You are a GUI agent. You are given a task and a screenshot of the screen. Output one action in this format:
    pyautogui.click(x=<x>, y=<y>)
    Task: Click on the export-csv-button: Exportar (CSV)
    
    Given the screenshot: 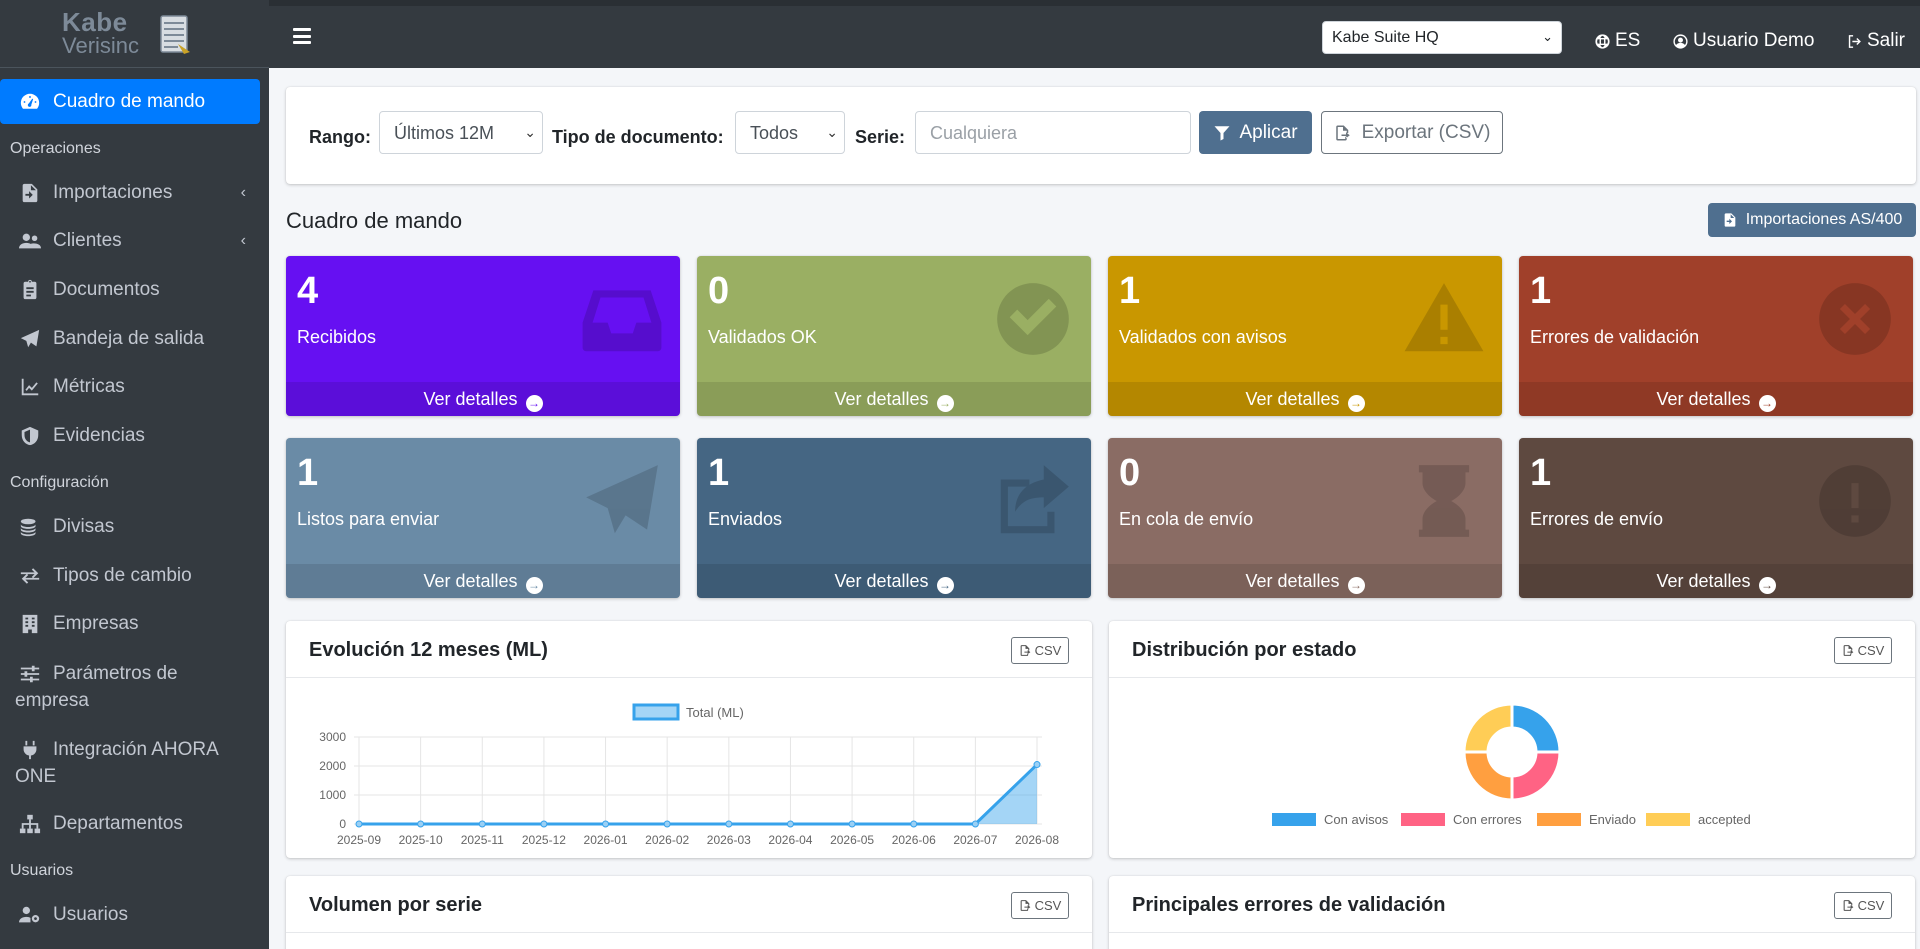 What is the action you would take?
    pyautogui.click(x=1412, y=132)
    